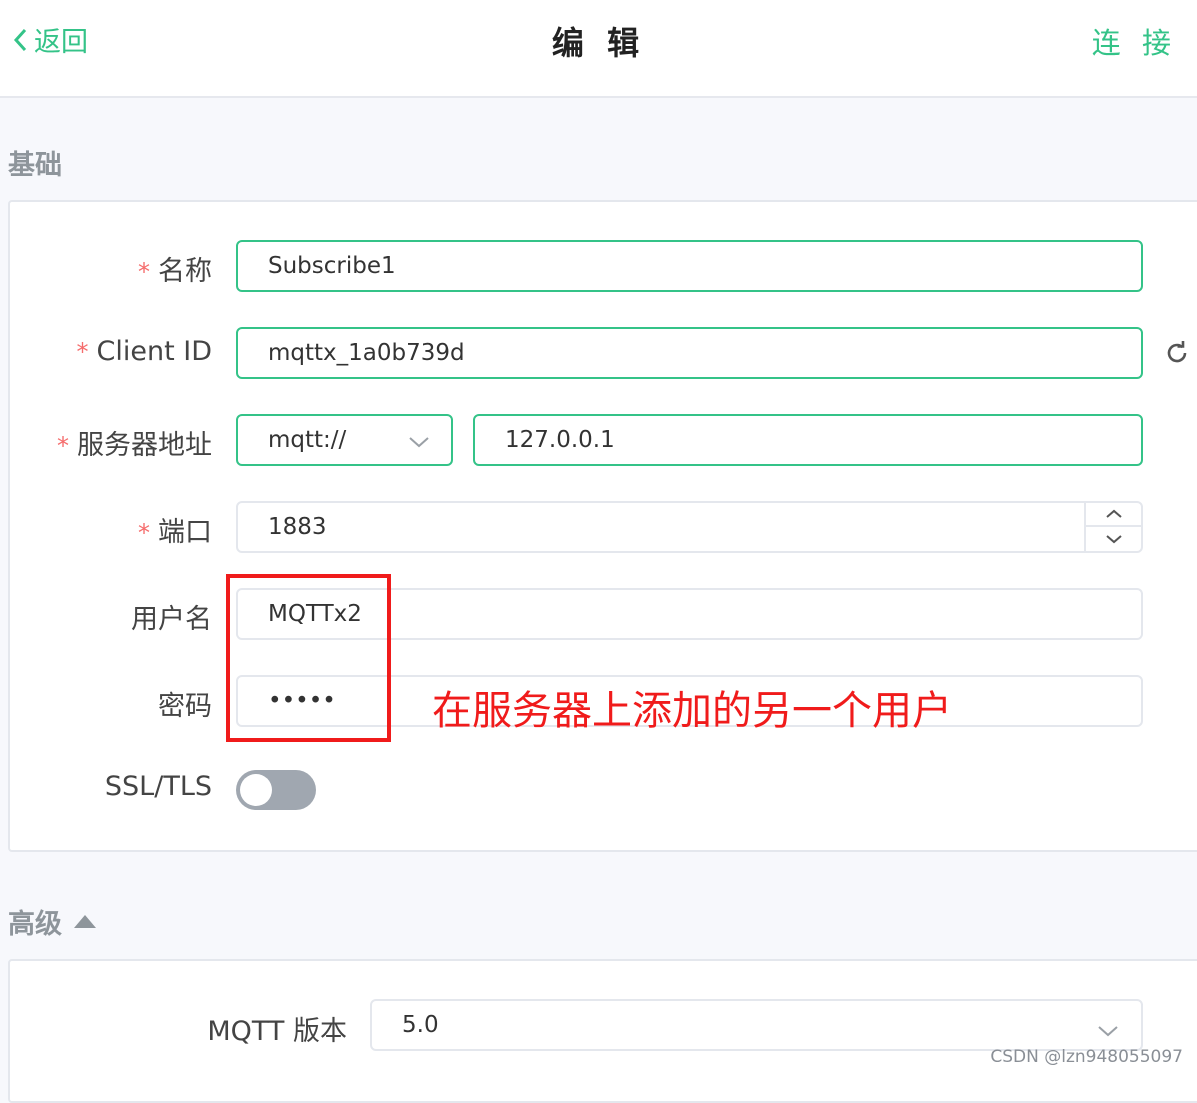 The height and width of the screenshot is (1103, 1197). I want to click on password-label: 密码, so click(185, 703).